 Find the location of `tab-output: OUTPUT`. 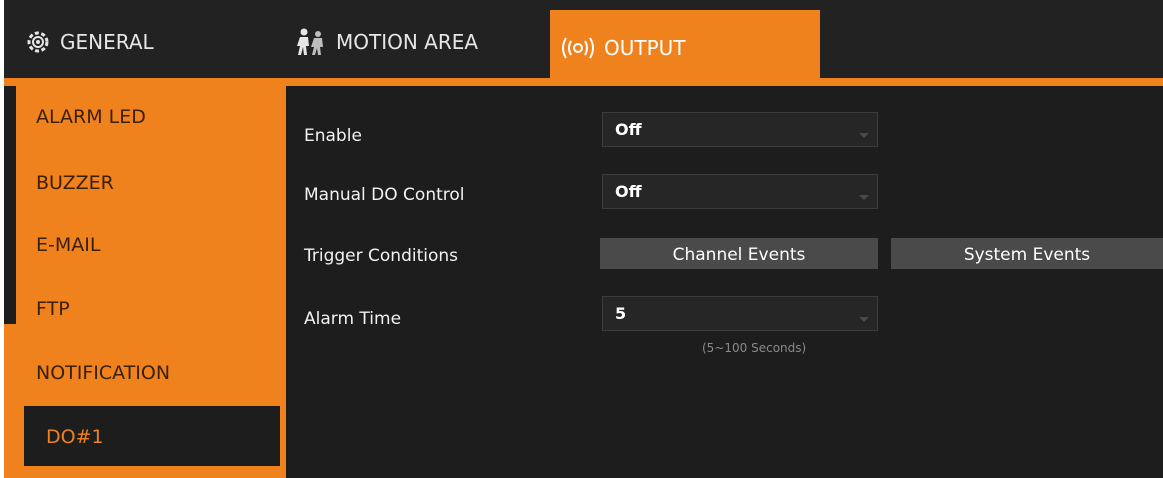

tab-output: OUTPUT is located at coordinates (685, 45).